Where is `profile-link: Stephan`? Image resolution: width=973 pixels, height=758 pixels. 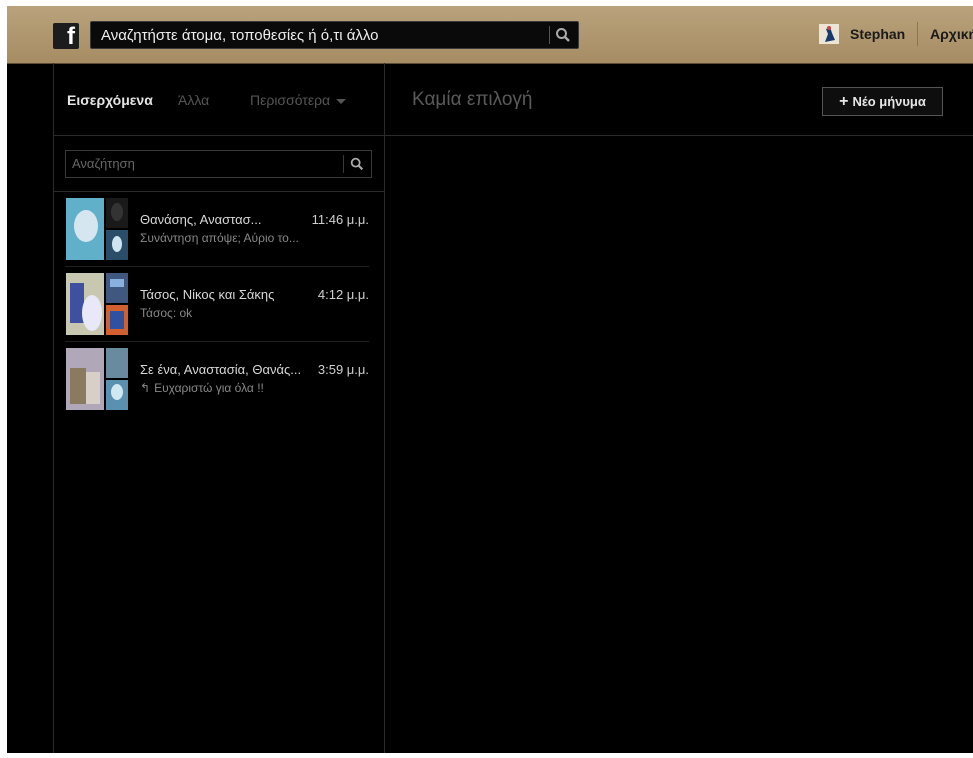 profile-link: Stephan is located at coordinates (877, 34).